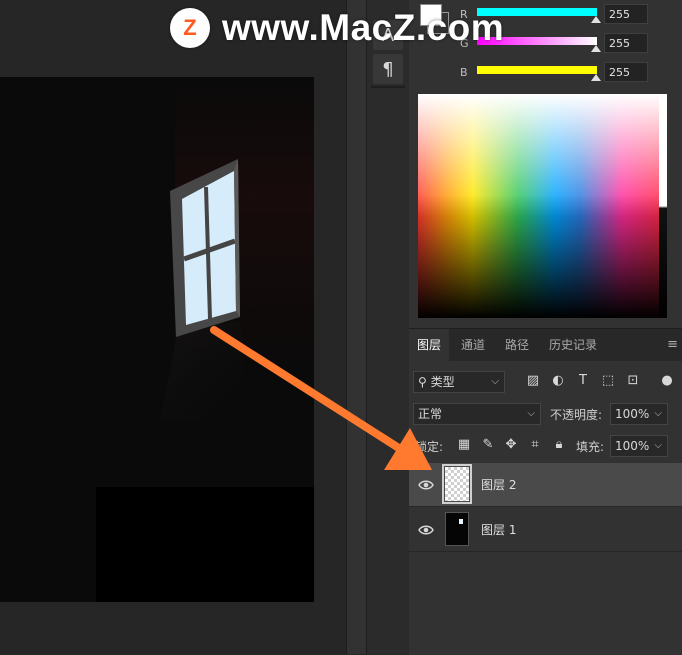 This screenshot has height=655, width=682. I want to click on channel-b-slider, so click(539, 73).